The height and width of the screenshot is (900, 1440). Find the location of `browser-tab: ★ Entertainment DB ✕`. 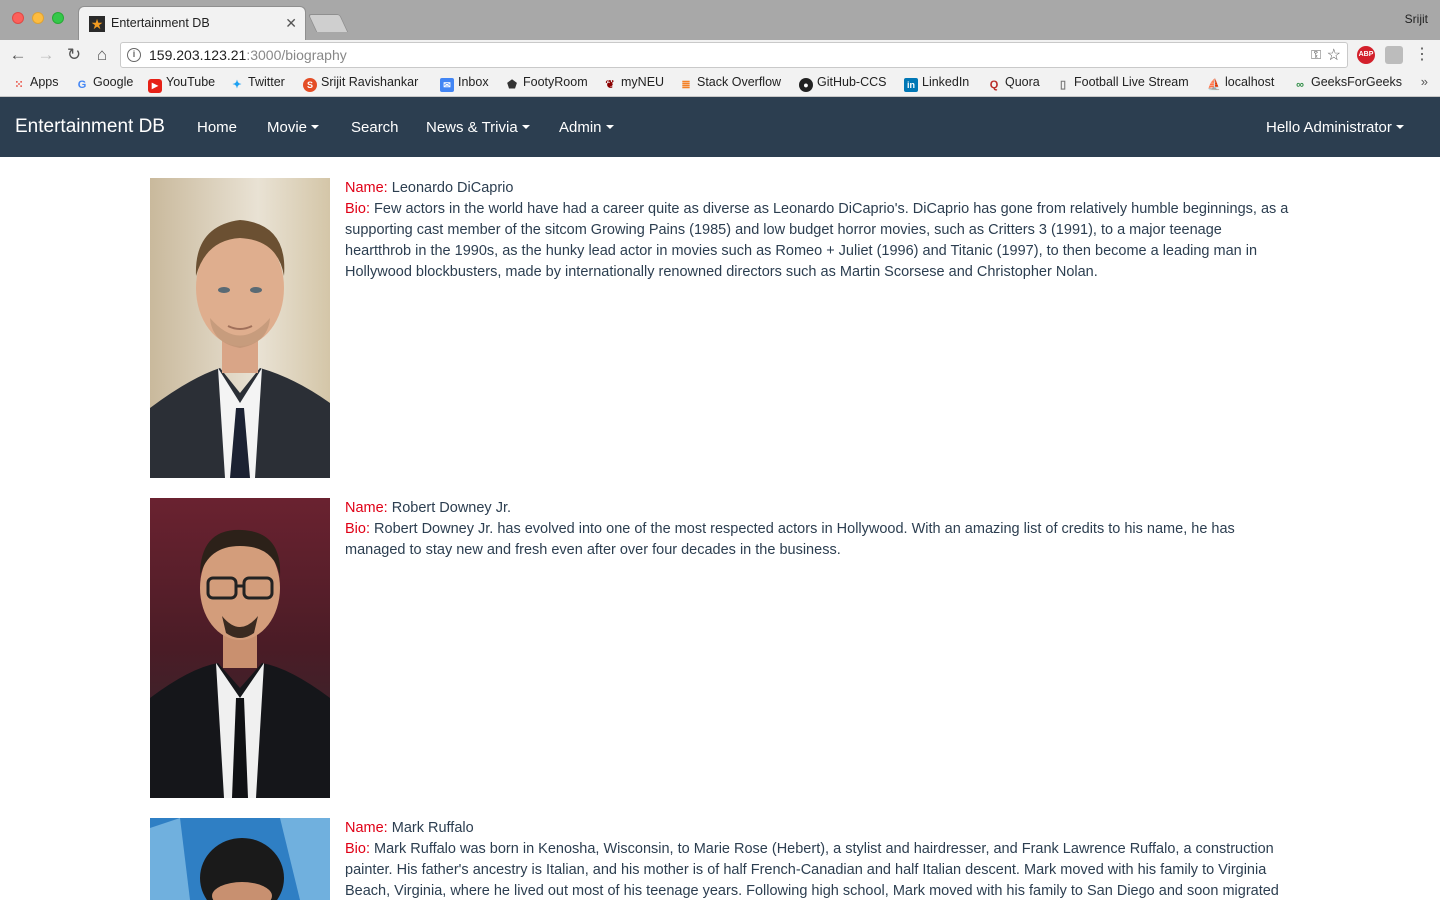

browser-tab: ★ Entertainment DB ✕ is located at coordinates (192, 23).